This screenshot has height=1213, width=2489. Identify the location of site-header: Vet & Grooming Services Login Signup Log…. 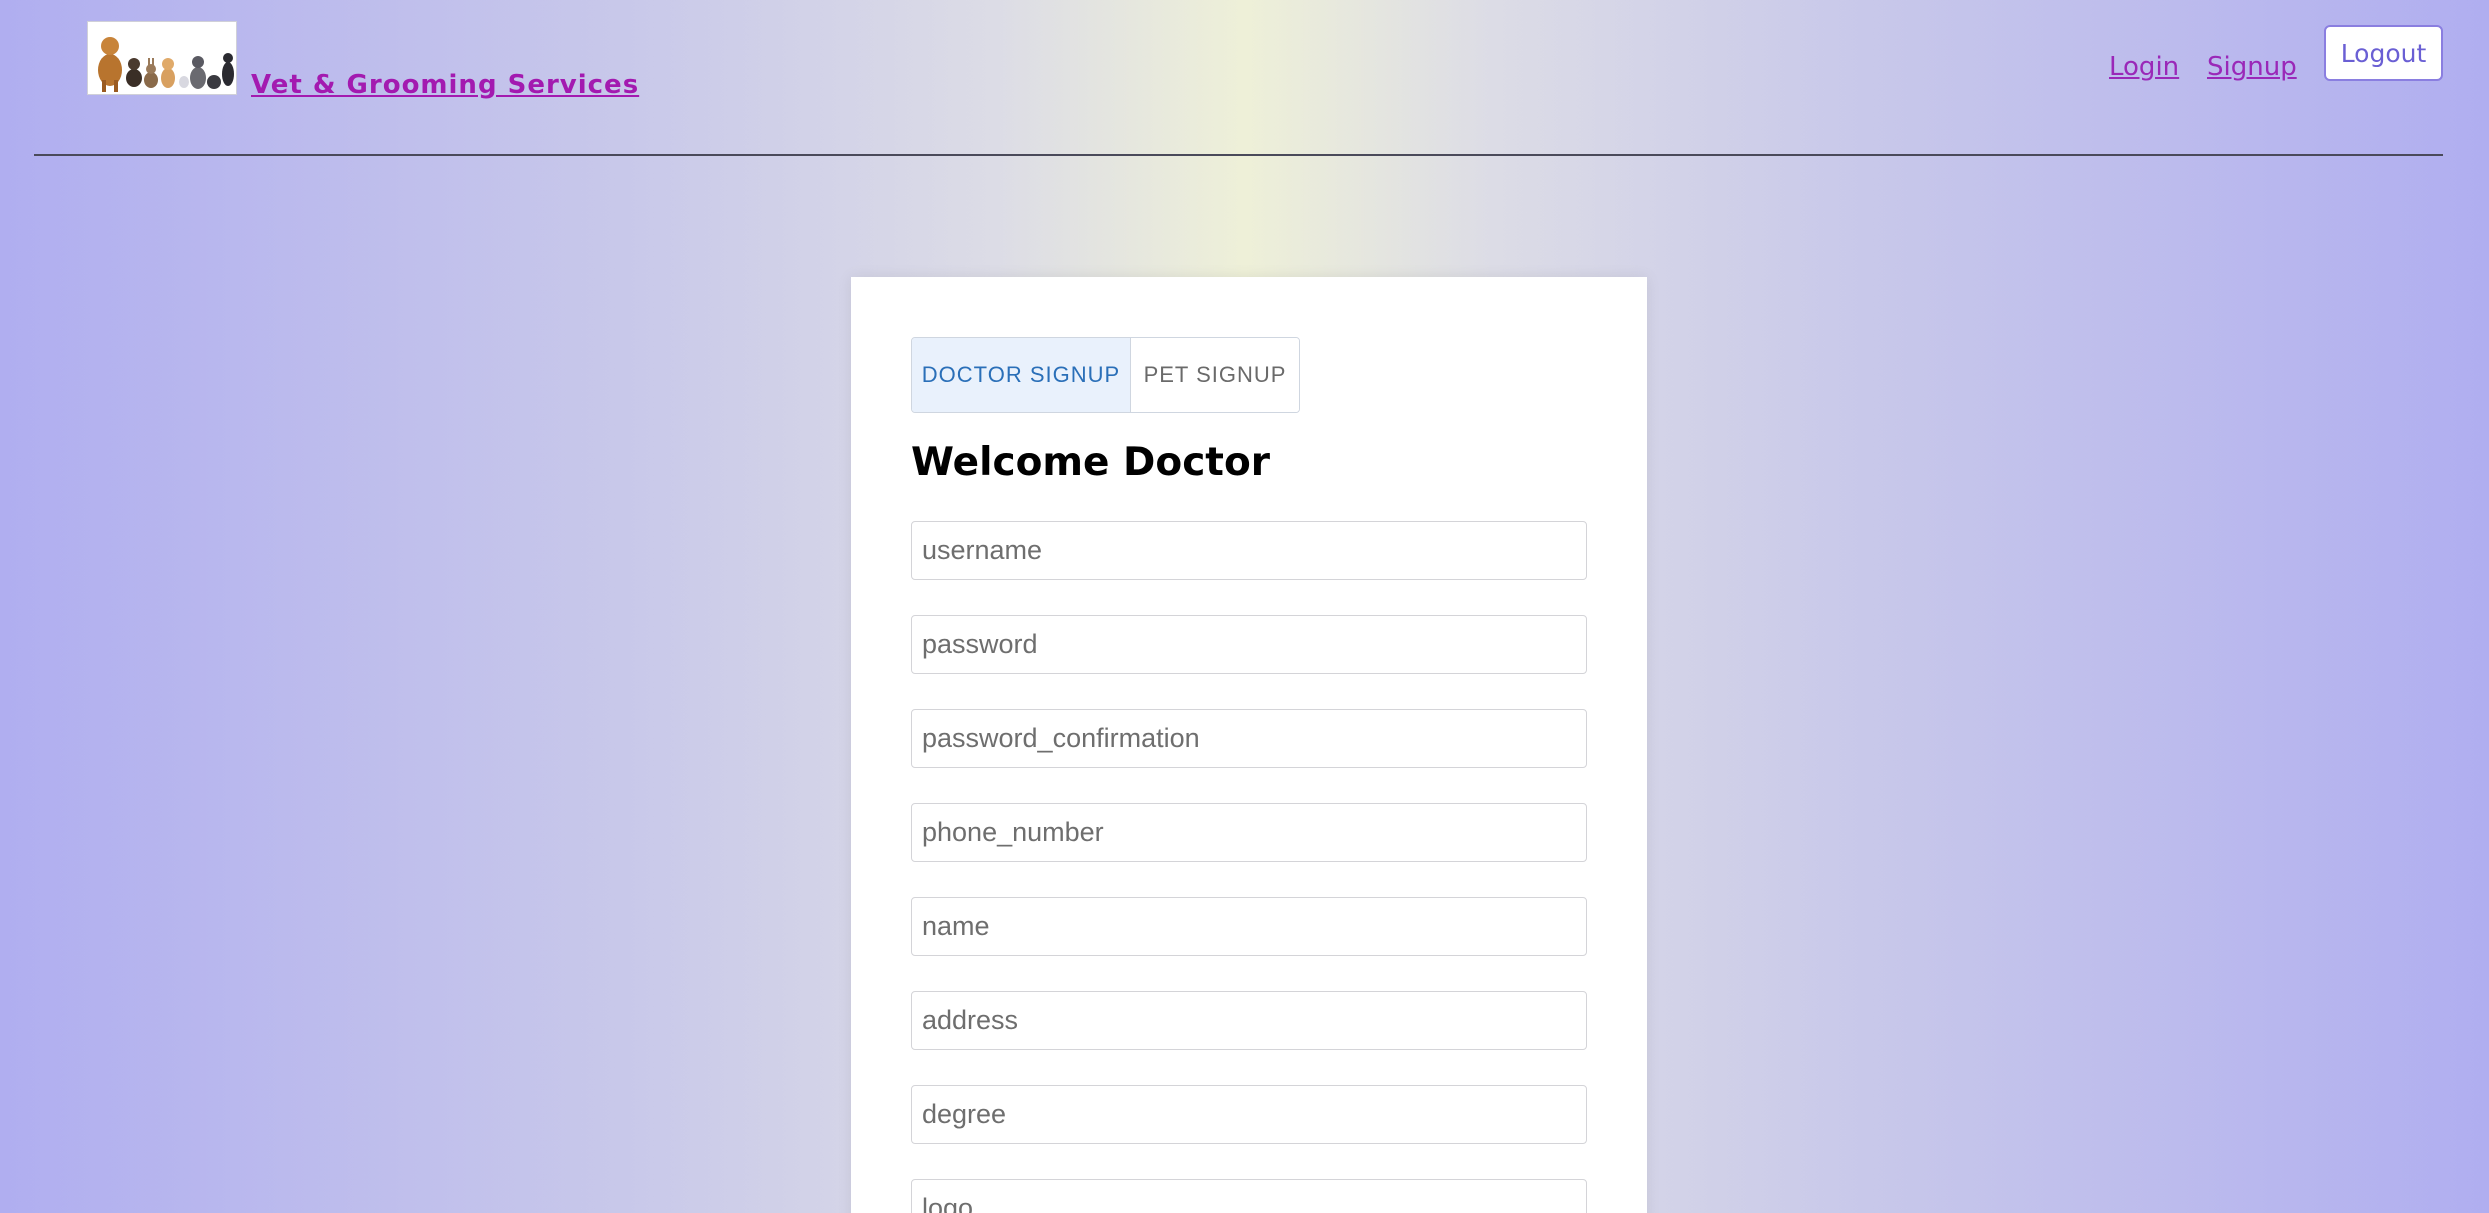
(1244, 78).